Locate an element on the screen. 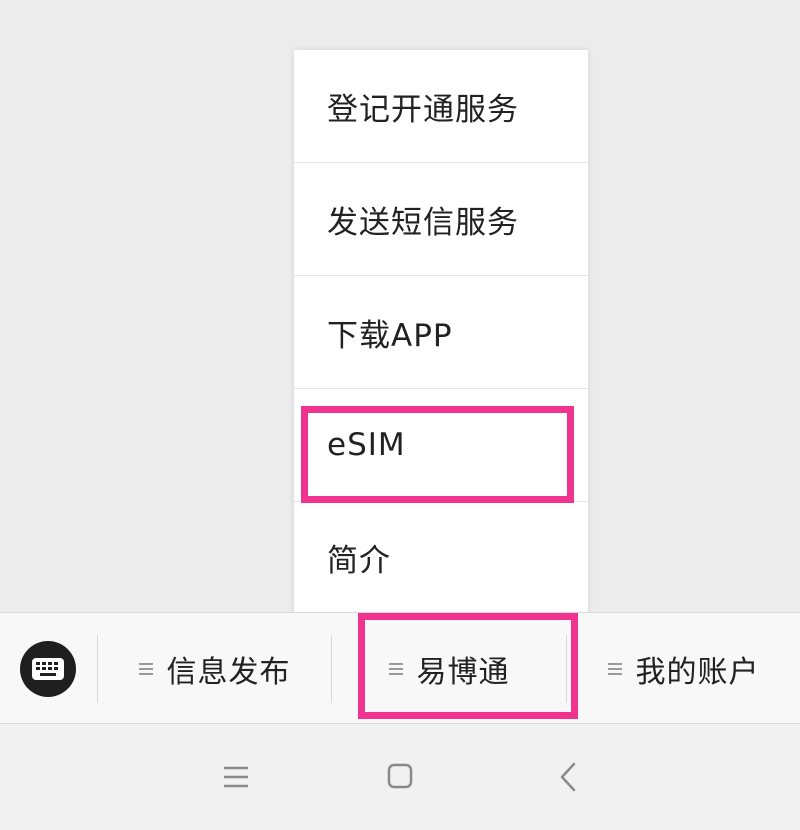 The image size is (800, 830). home-icon is located at coordinates (400, 777).